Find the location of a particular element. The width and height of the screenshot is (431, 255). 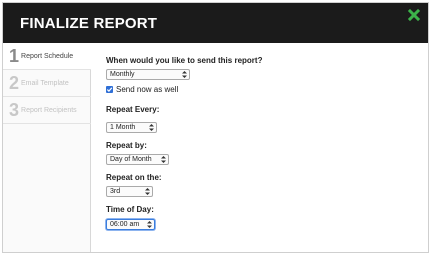

step-label: Email Template is located at coordinates (45, 83).